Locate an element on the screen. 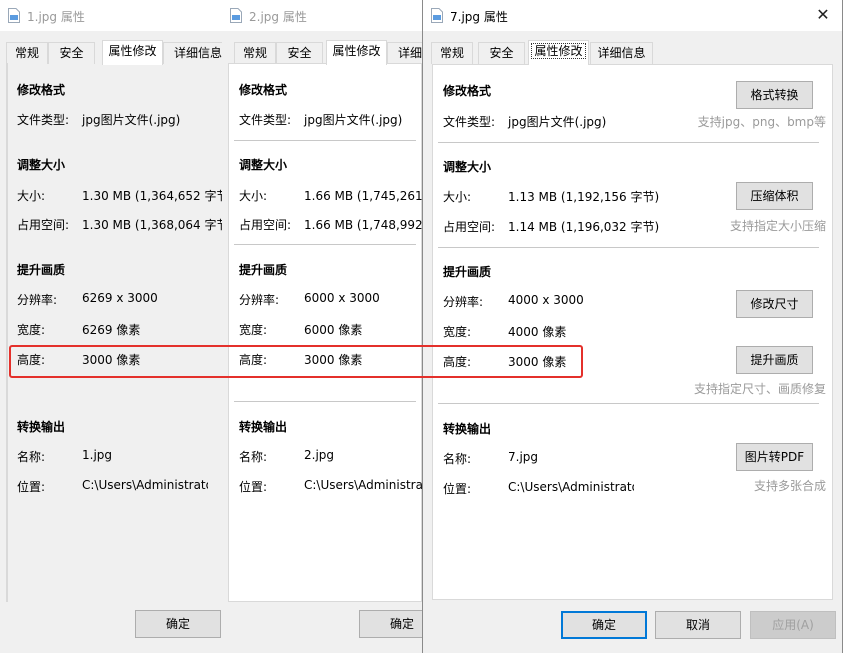 Image resolution: width=843 pixels, height=653 pixels. value-name: 7.jpg is located at coordinates (523, 457).